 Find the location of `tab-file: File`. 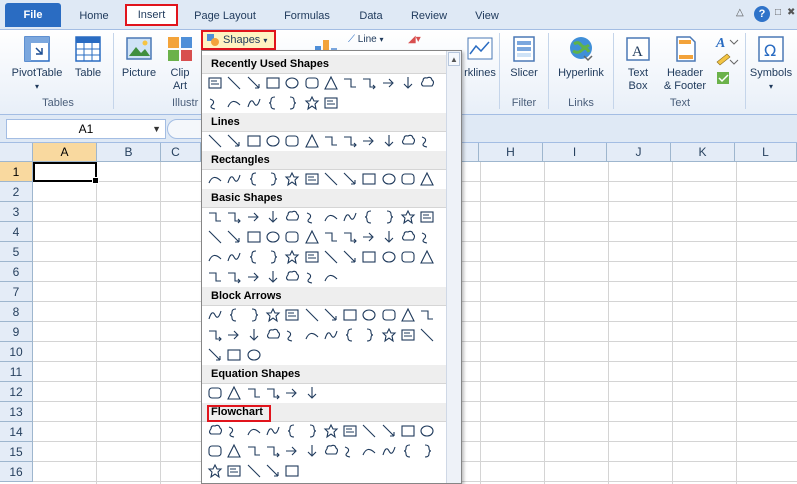

tab-file: File is located at coordinates (33, 15).